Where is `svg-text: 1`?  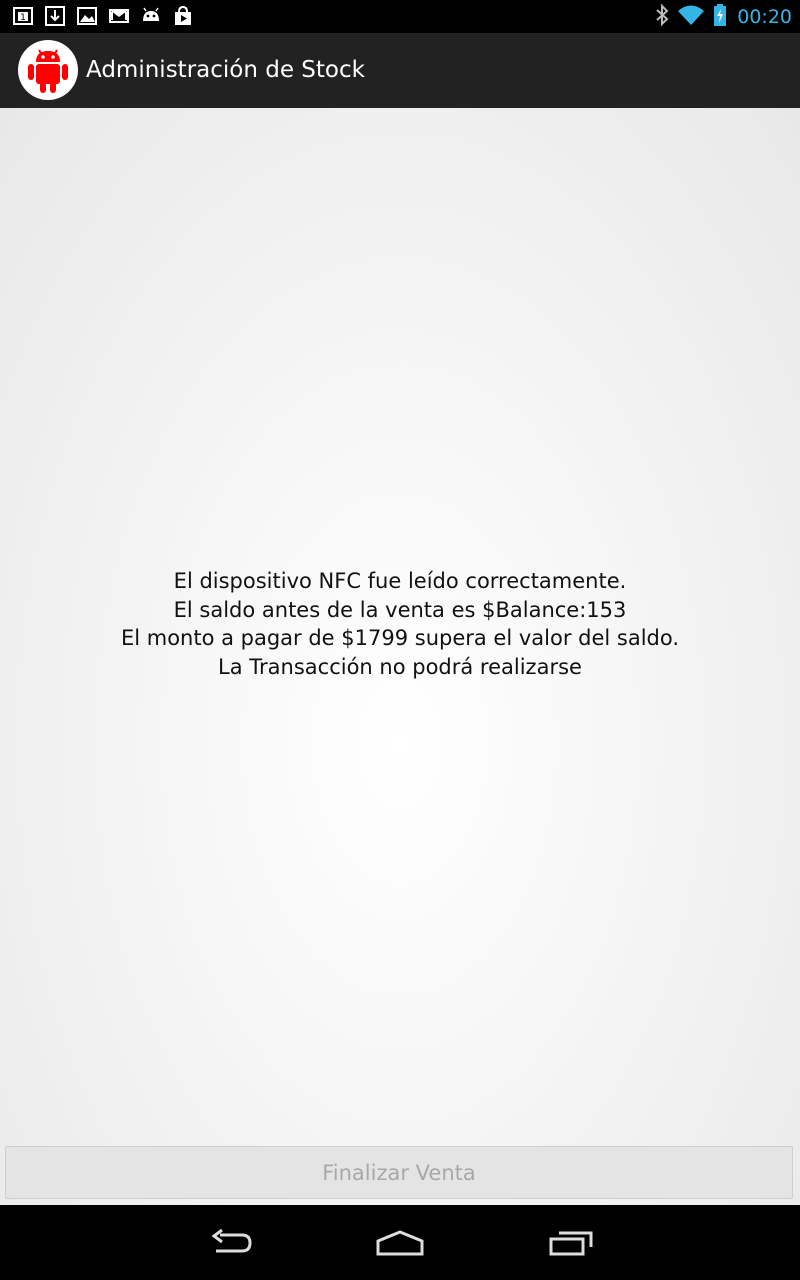
svg-text: 1 is located at coordinates (23, 18).